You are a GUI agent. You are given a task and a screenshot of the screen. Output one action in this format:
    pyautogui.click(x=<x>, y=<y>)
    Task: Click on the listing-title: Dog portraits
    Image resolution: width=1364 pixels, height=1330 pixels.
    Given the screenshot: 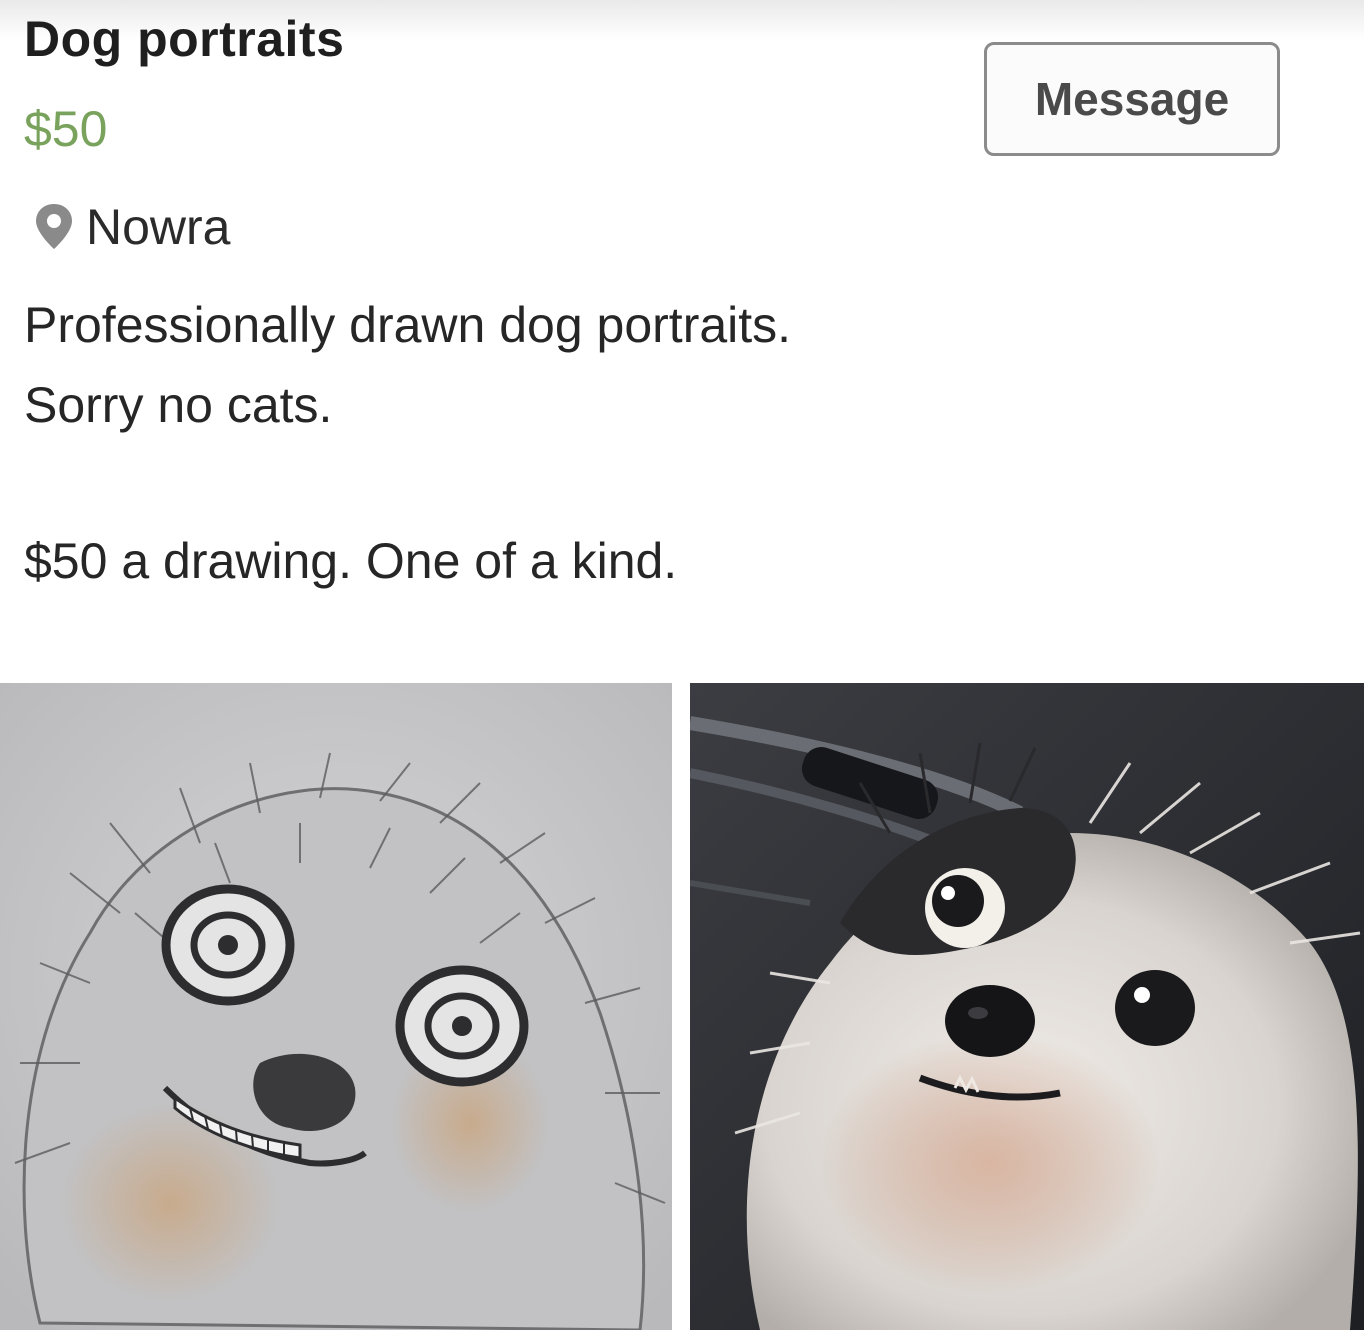 What is the action you would take?
    pyautogui.click(x=184, y=39)
    